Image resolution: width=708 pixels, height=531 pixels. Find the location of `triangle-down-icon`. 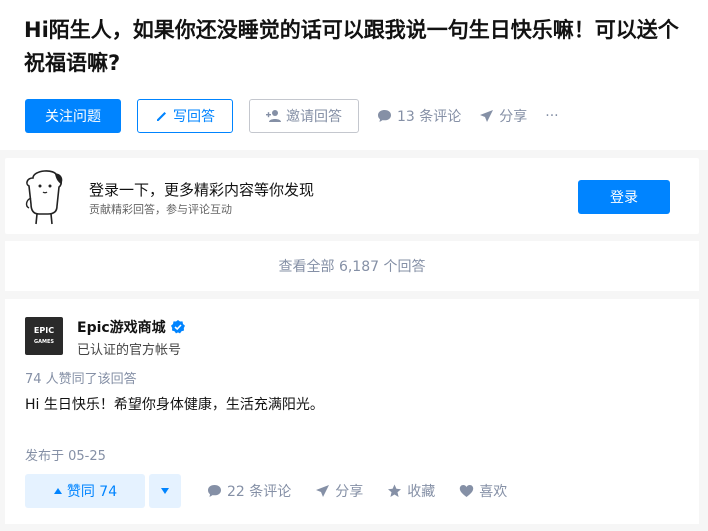

triangle-down-icon is located at coordinates (165, 491).